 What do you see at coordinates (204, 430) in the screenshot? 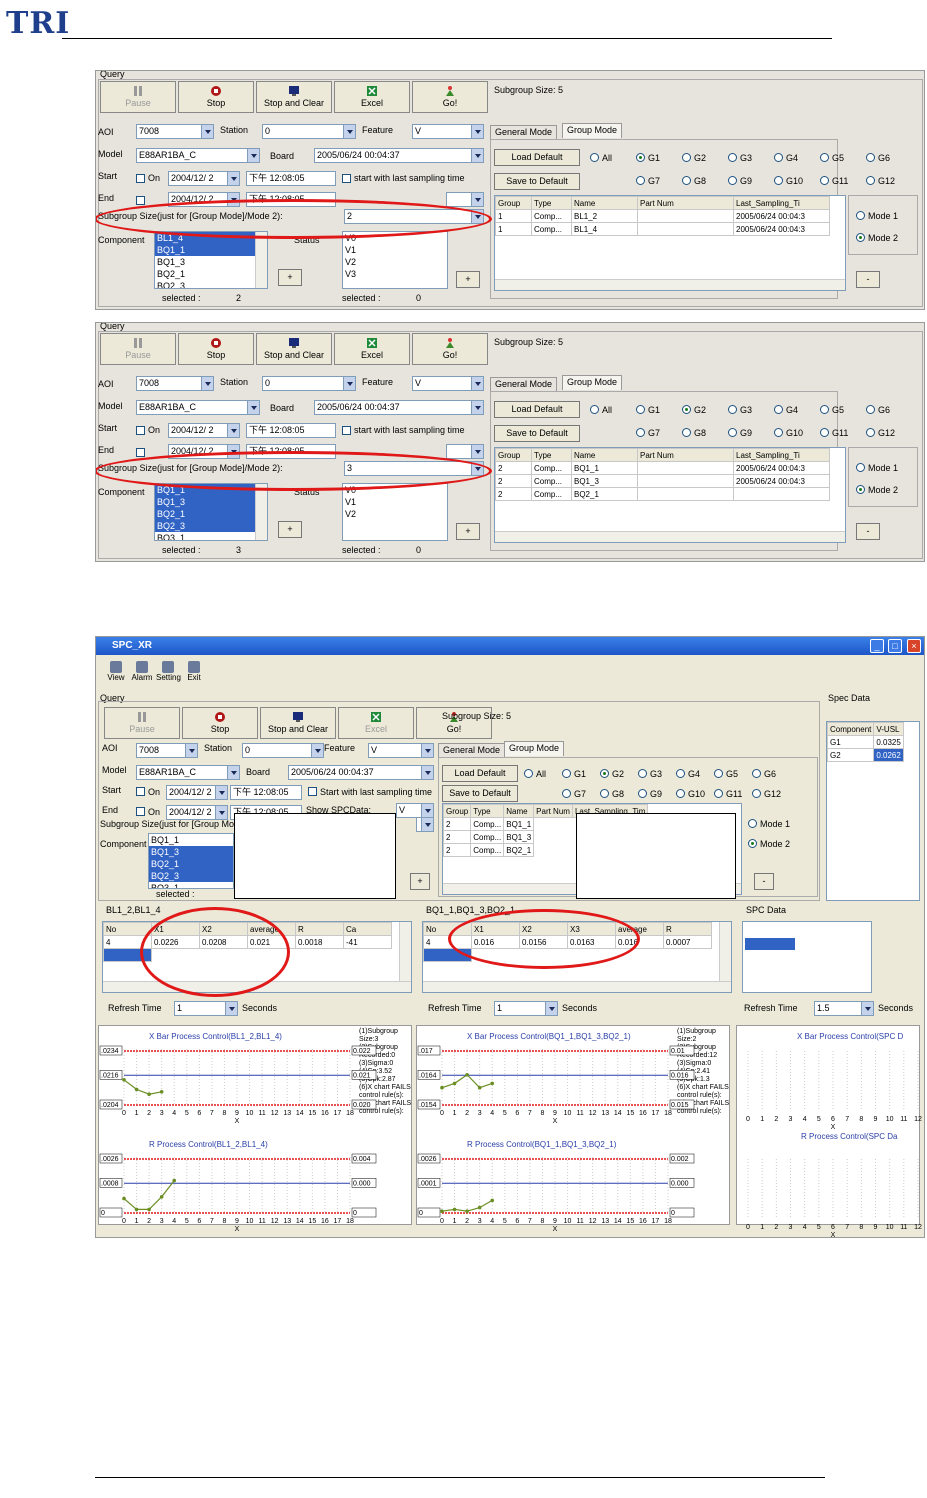
I see `start-date-picker: 2004/12/ 2` at bounding box center [204, 430].